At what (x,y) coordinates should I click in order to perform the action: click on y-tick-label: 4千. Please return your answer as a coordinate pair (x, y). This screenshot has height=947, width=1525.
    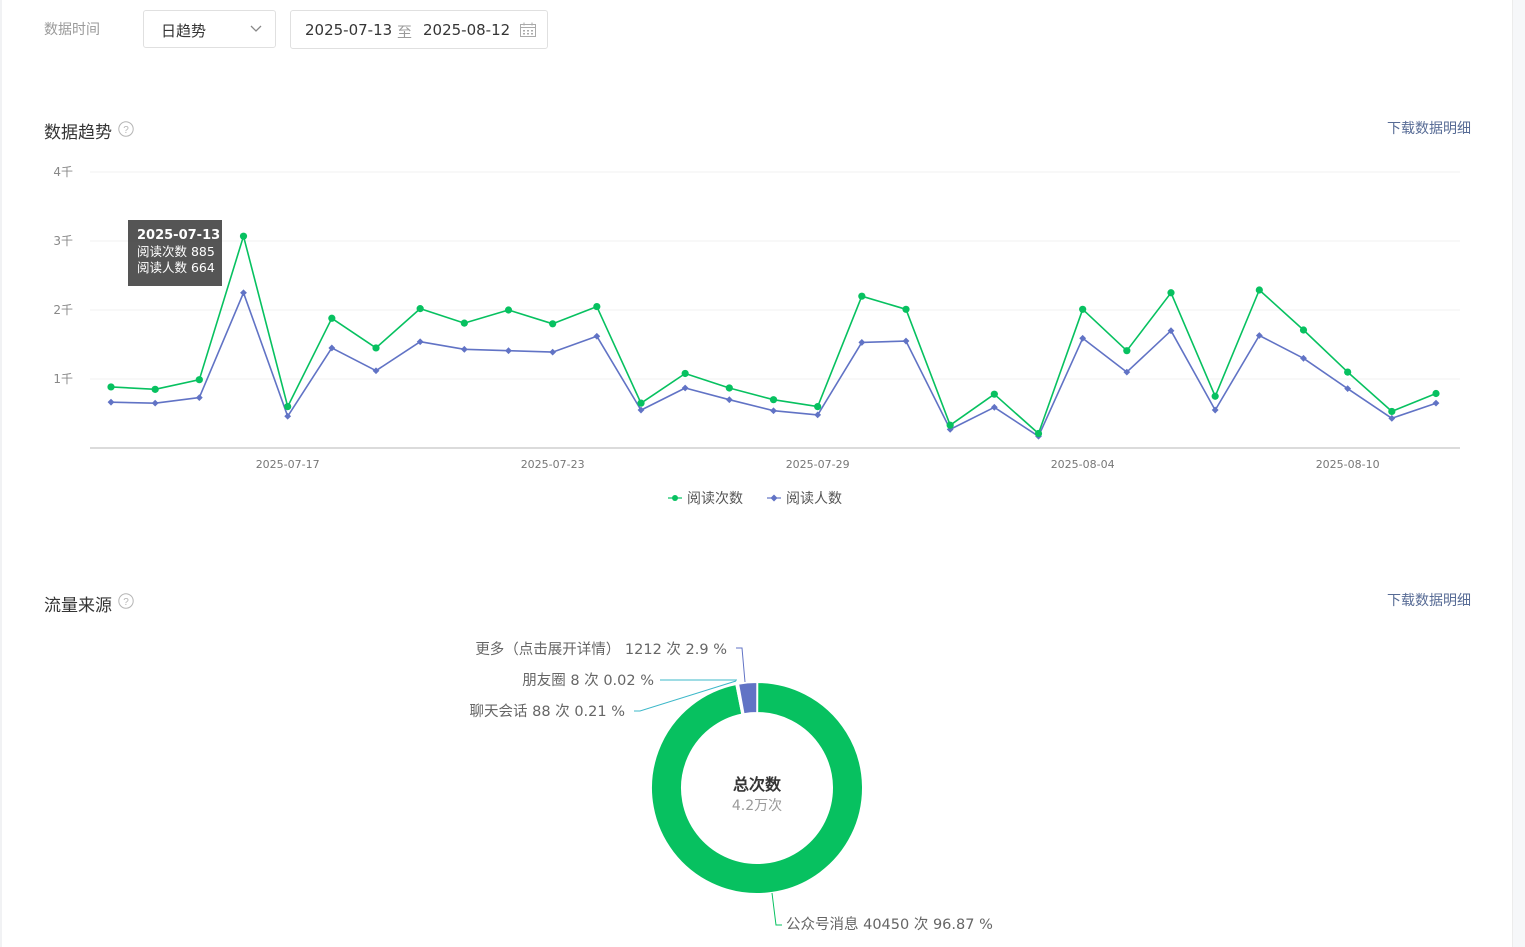
    Looking at the image, I should click on (63, 172).